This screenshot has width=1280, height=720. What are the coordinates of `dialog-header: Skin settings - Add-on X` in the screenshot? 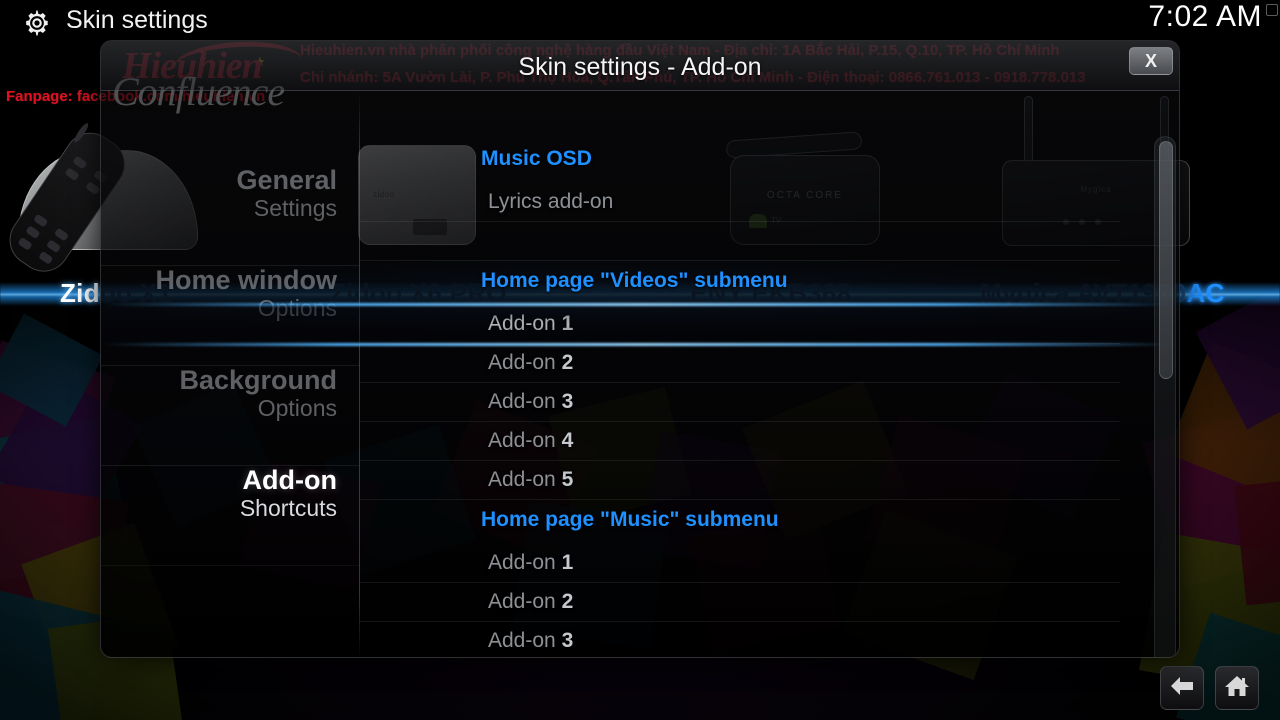 It's located at (640, 66).